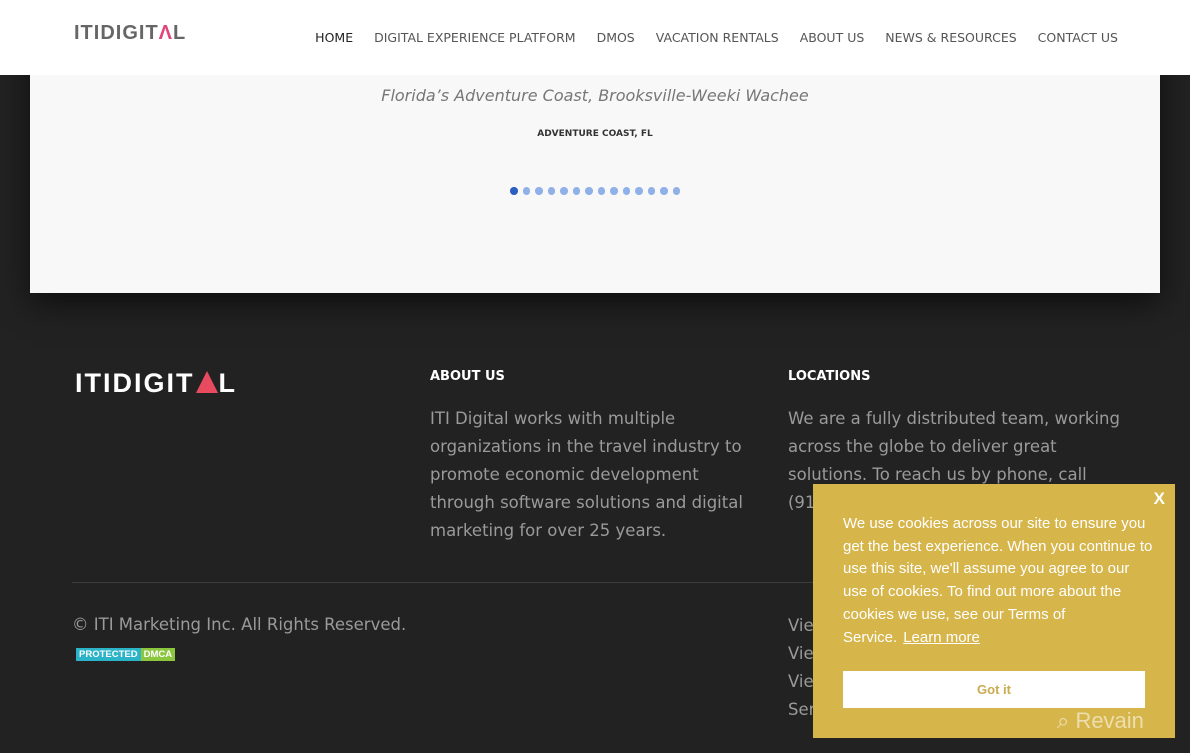 This screenshot has width=1190, height=753. What do you see at coordinates (108, 654) in the screenshot?
I see `badge-protected: PROTECTED` at bounding box center [108, 654].